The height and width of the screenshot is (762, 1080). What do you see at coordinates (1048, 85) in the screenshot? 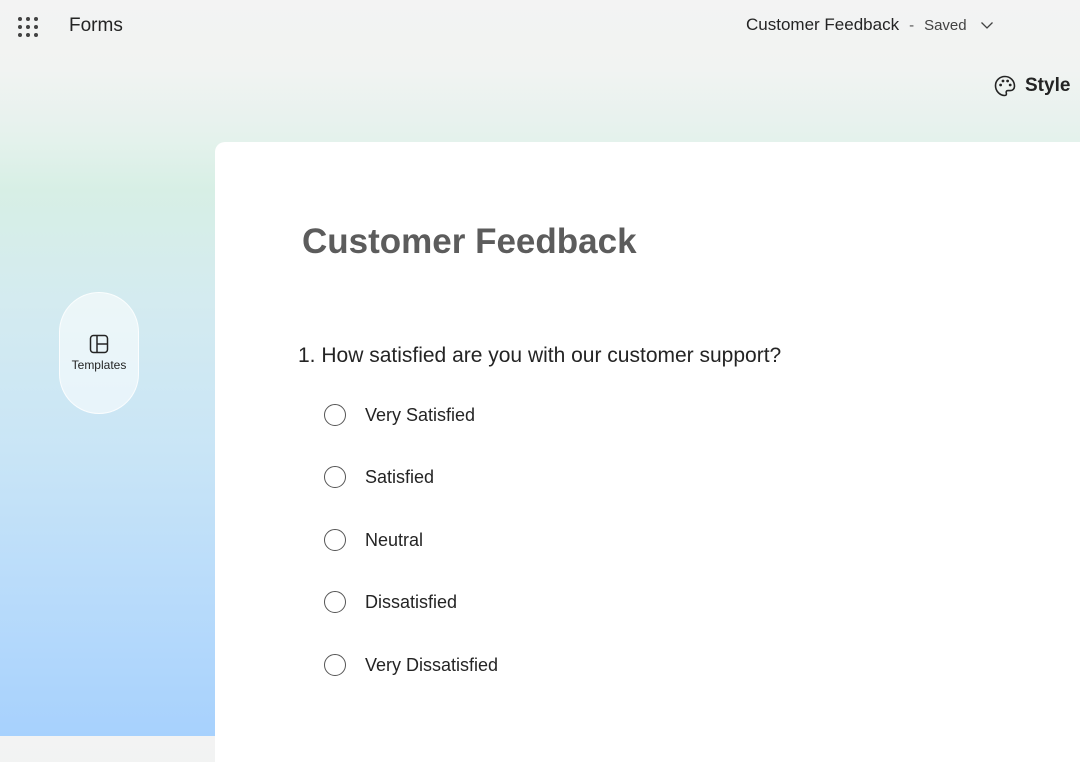
I see `style-label: Style` at bounding box center [1048, 85].